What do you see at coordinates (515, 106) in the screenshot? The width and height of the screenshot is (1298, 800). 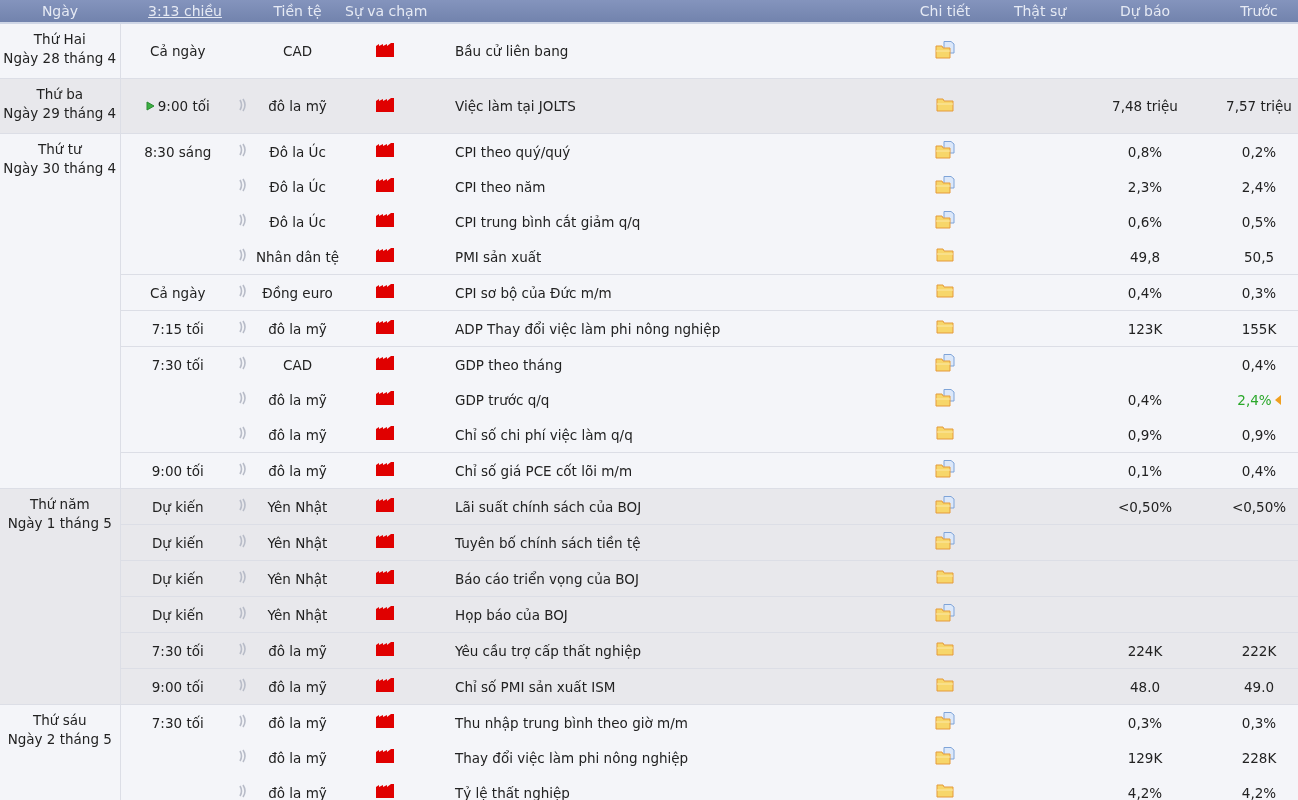 I see `event-name: Việc làm tại JOLTS` at bounding box center [515, 106].